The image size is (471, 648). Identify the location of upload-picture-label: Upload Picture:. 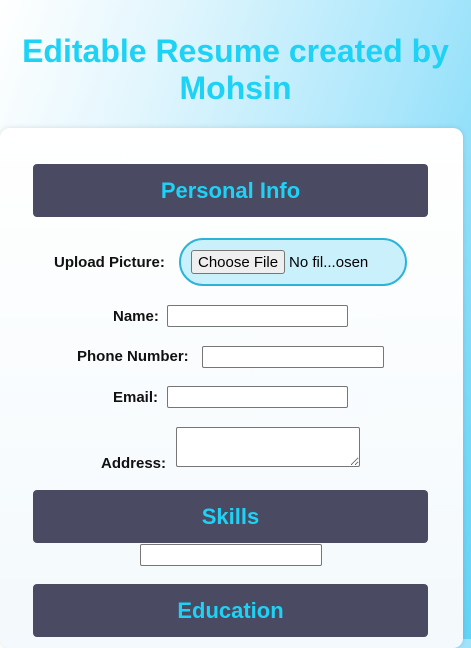
(109, 262).